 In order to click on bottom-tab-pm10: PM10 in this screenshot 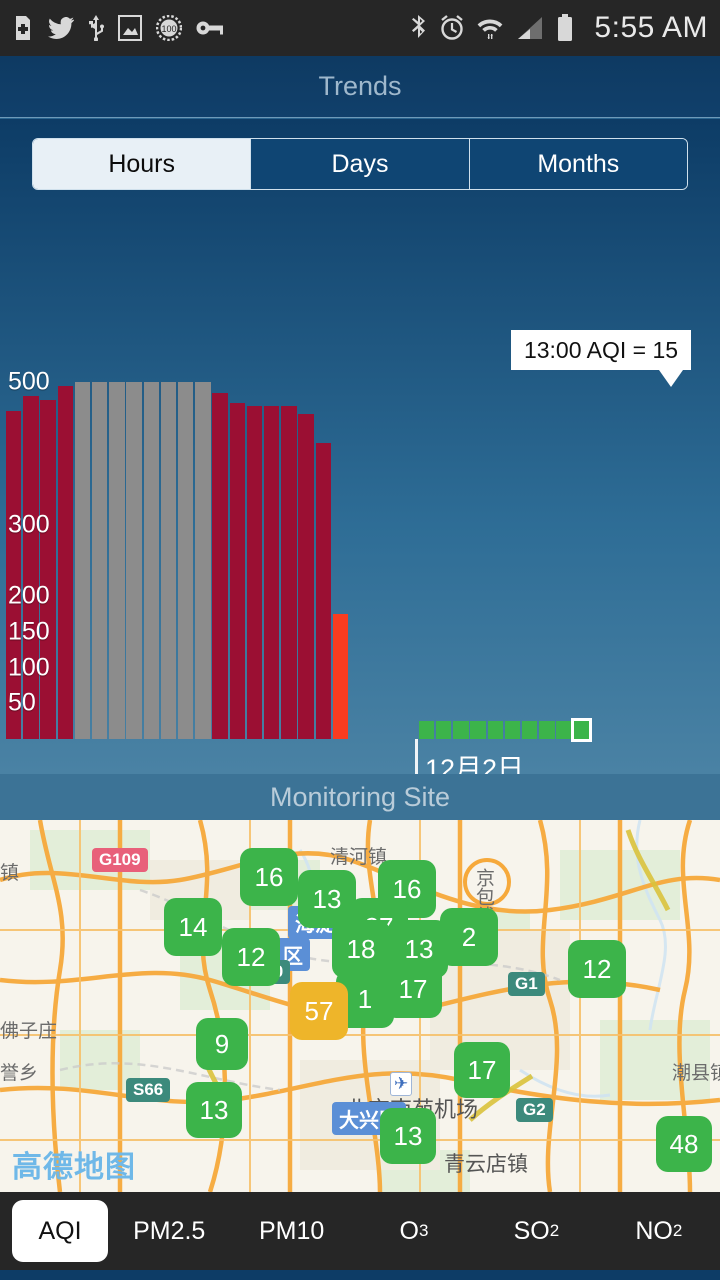, I will do `click(291, 1231)`.